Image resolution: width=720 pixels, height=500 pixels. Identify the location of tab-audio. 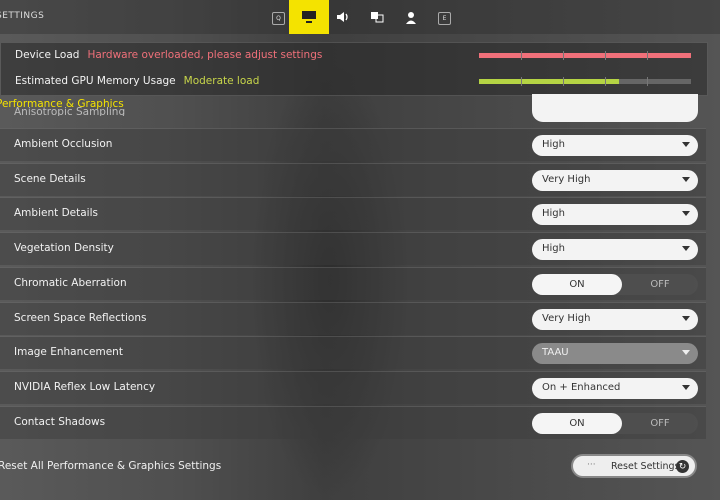
(343, 17).